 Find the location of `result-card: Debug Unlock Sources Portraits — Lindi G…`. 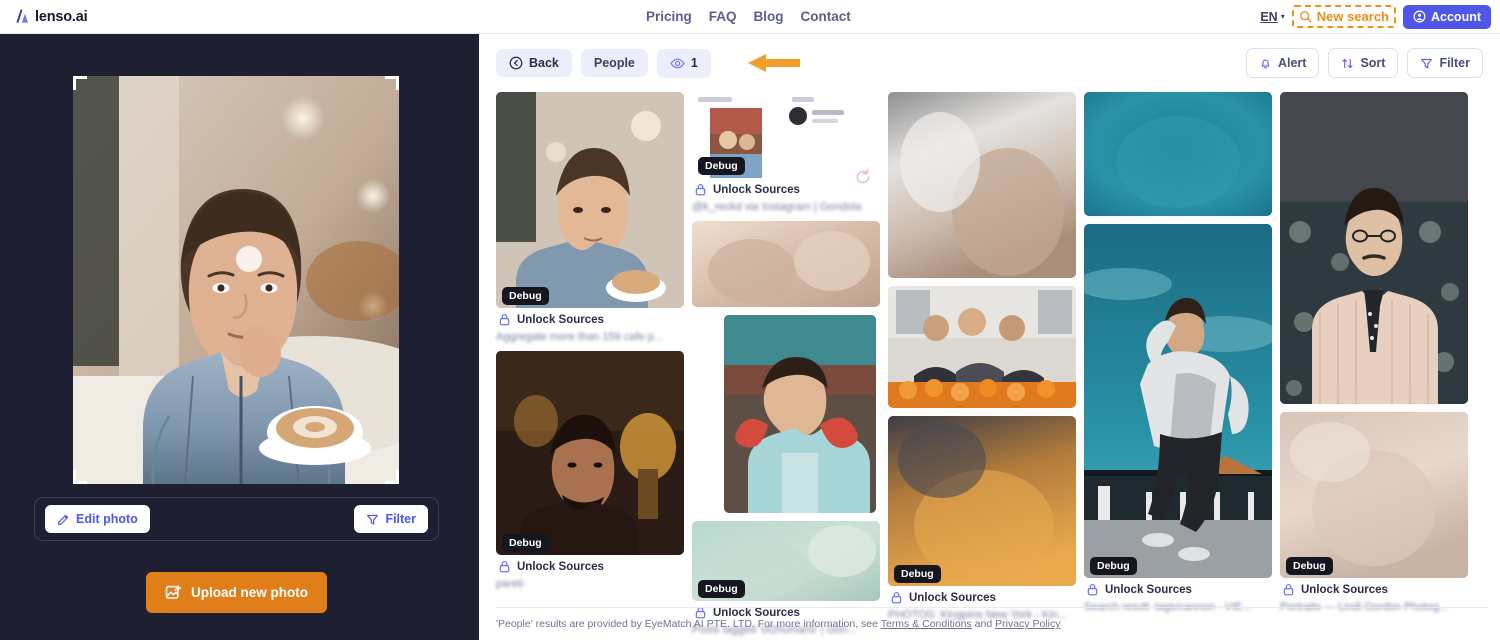

result-card: Debug Unlock Sources Portraits — Lindi G… is located at coordinates (1374, 512).